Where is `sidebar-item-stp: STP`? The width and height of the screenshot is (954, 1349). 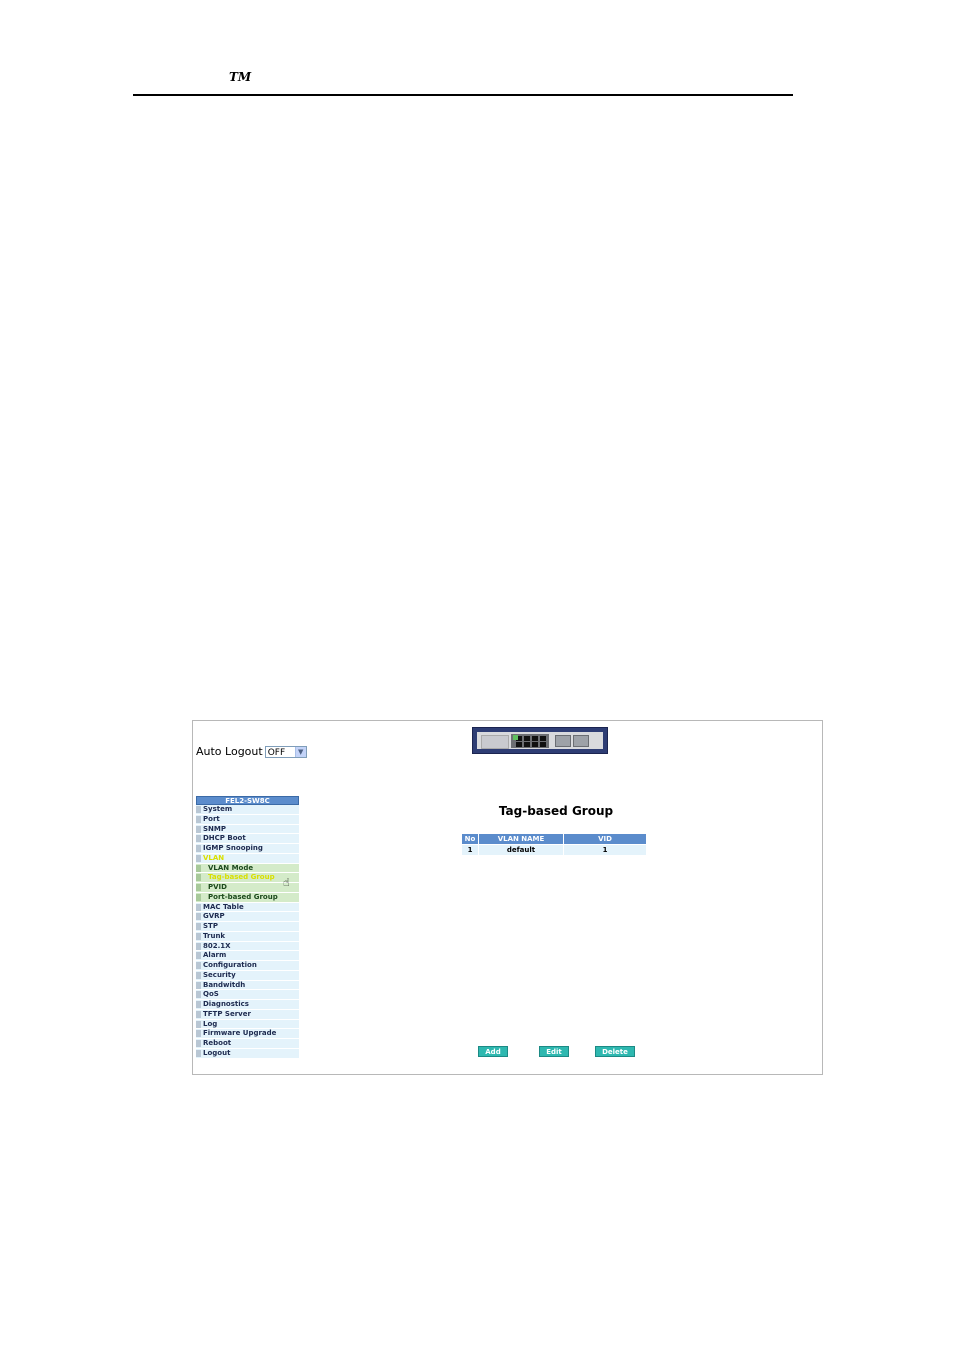 sidebar-item-stp: STP is located at coordinates (247, 927).